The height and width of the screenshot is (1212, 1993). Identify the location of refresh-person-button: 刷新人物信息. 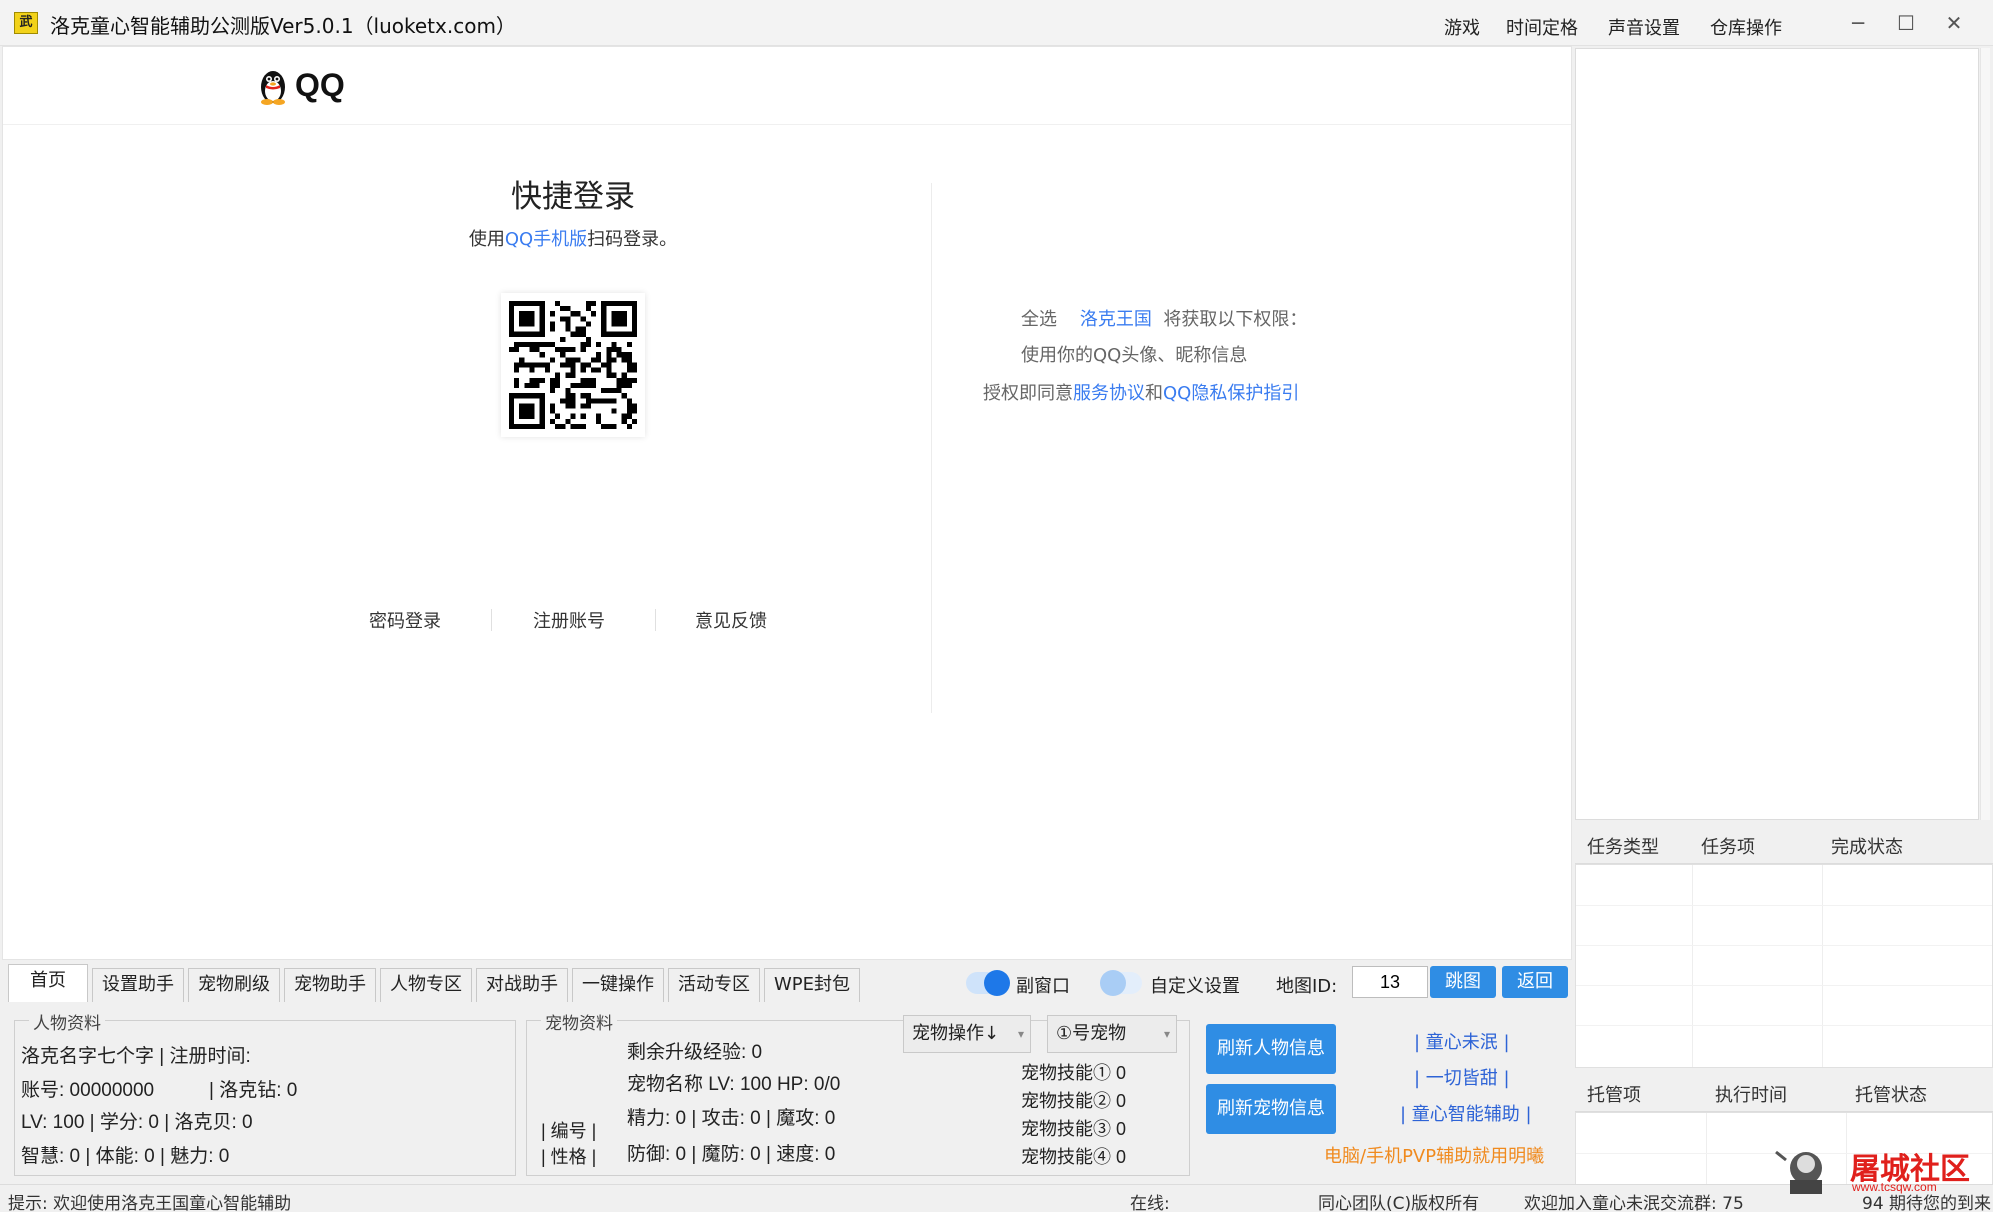
(1271, 1049).